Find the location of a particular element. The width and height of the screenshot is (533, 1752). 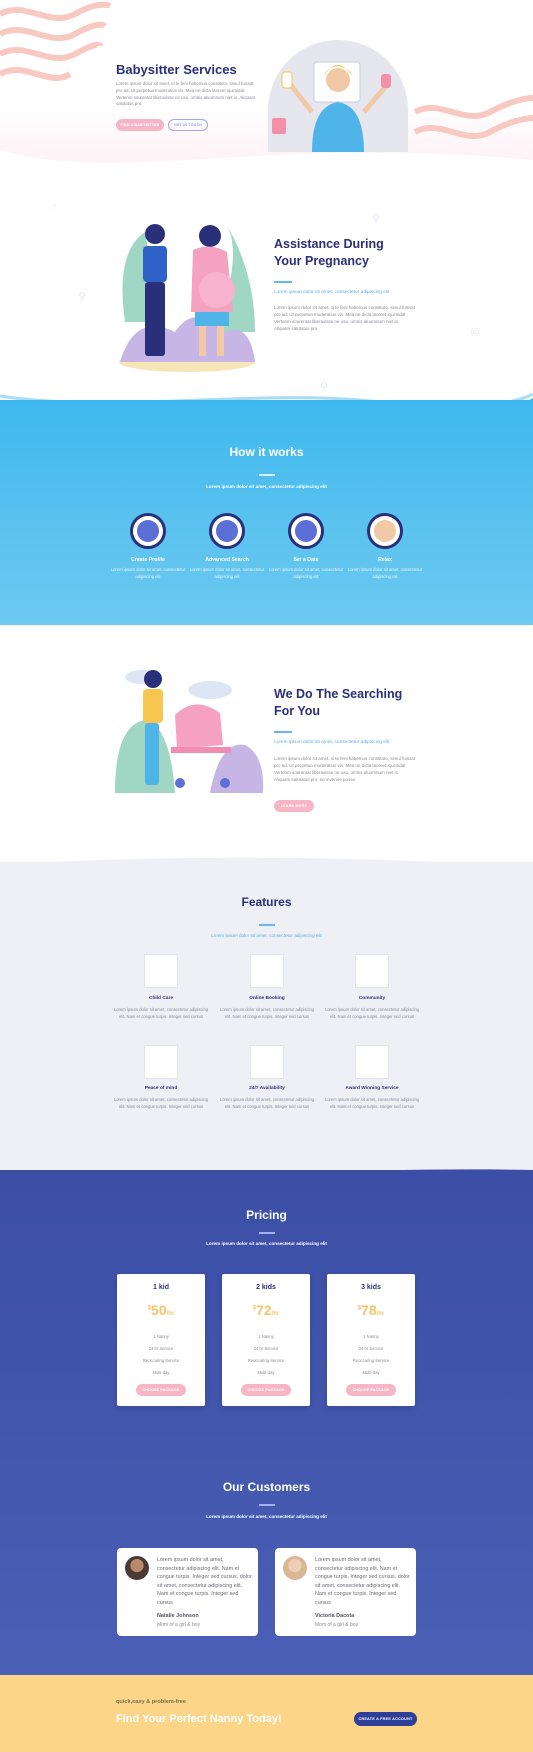

step-title: Relax is located at coordinates (385, 560).